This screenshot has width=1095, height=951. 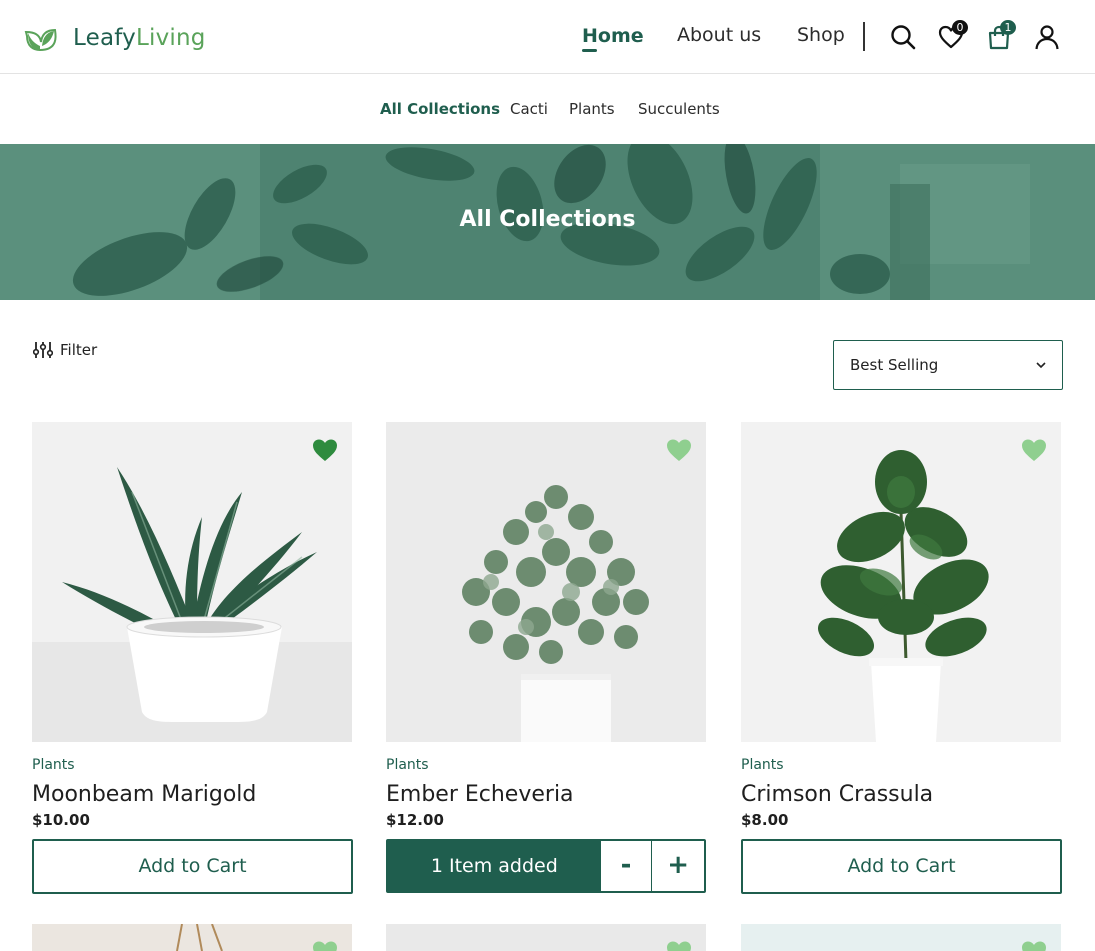 I want to click on cart-quantity-control: 1 Item added - +, so click(x=546, y=866).